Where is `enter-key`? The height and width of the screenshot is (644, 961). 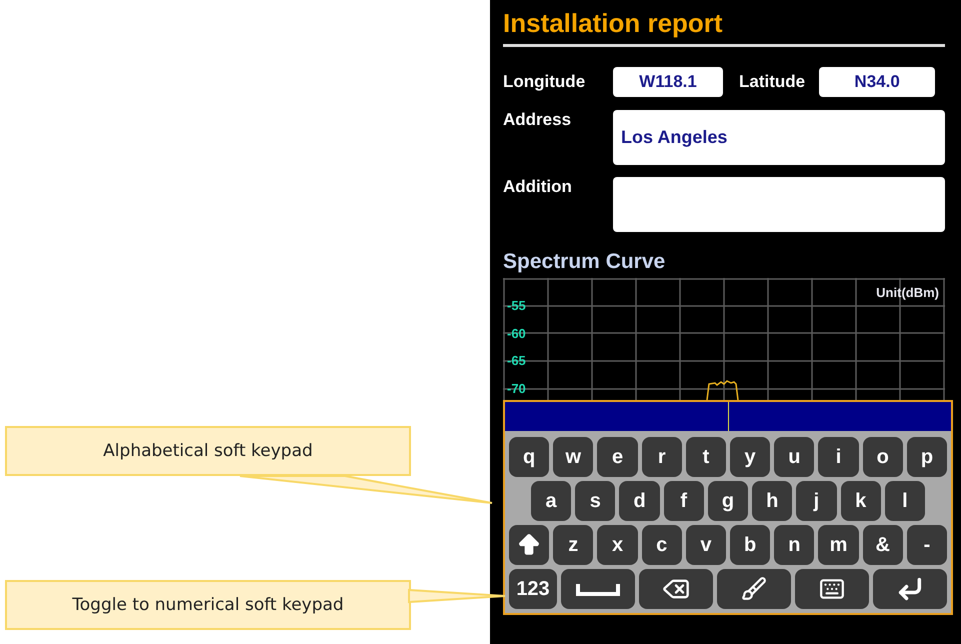
enter-key is located at coordinates (910, 589).